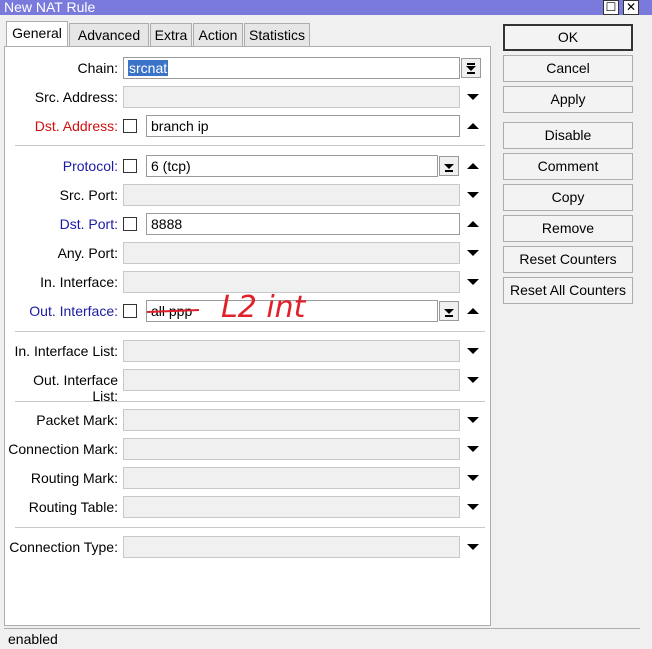 The width and height of the screenshot is (652, 649). What do you see at coordinates (77, 420) in the screenshot?
I see `packet-mark-label: Packet Mark:` at bounding box center [77, 420].